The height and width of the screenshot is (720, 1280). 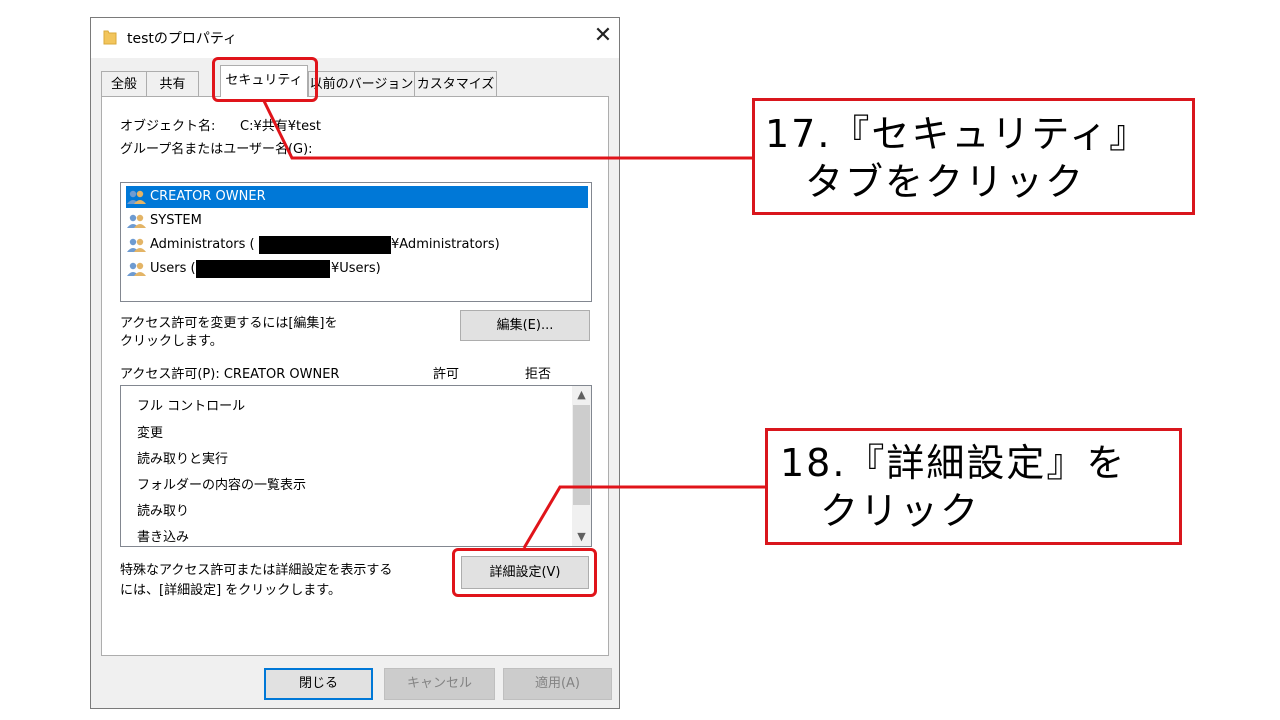 I want to click on tab-security: セキュリティ, so click(x=264, y=81).